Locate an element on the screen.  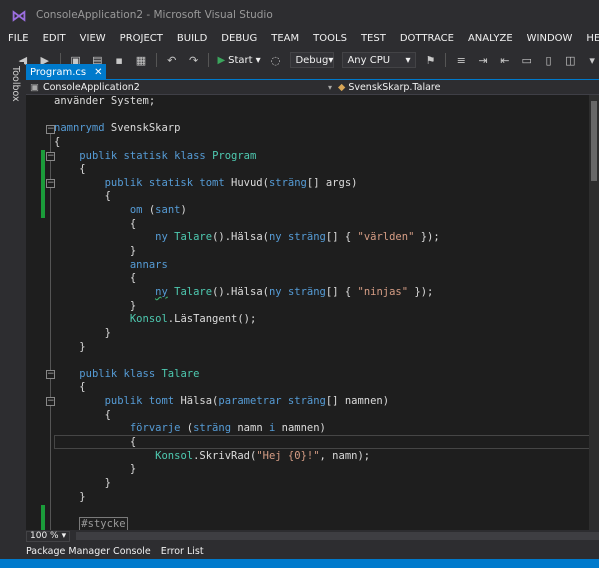
menu-project: PROJECT is located at coordinates (141, 38).